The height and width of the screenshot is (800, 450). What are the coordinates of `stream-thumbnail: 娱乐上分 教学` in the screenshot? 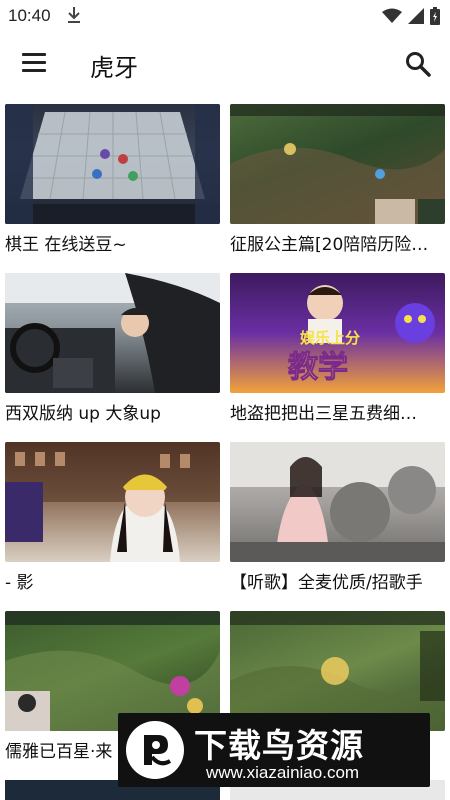 It's located at (337, 333).